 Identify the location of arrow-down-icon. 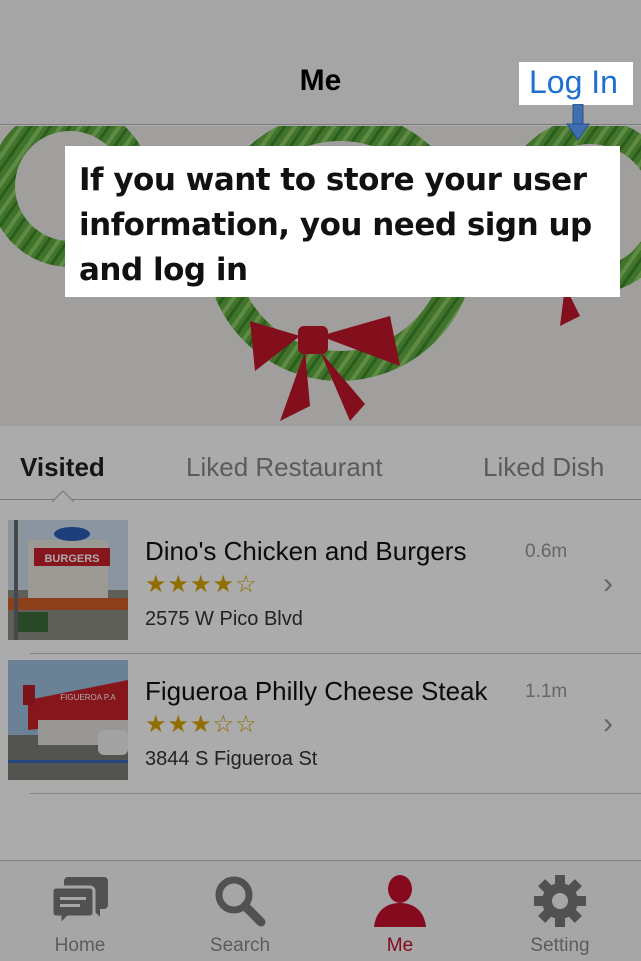
(578, 122).